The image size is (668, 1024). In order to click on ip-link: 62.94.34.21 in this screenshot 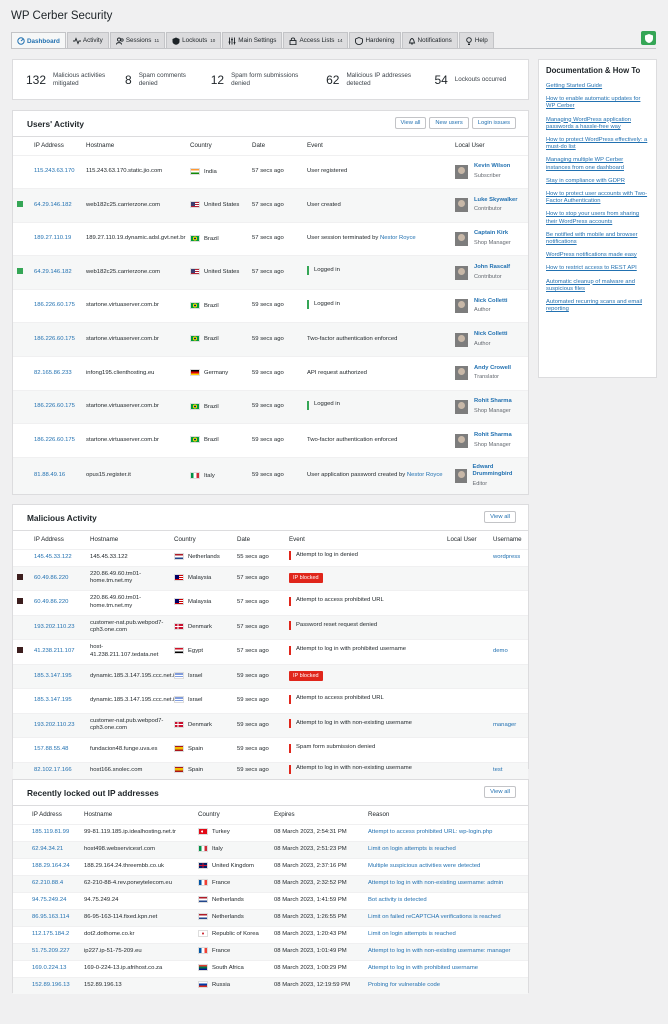, I will do `click(47, 849)`.